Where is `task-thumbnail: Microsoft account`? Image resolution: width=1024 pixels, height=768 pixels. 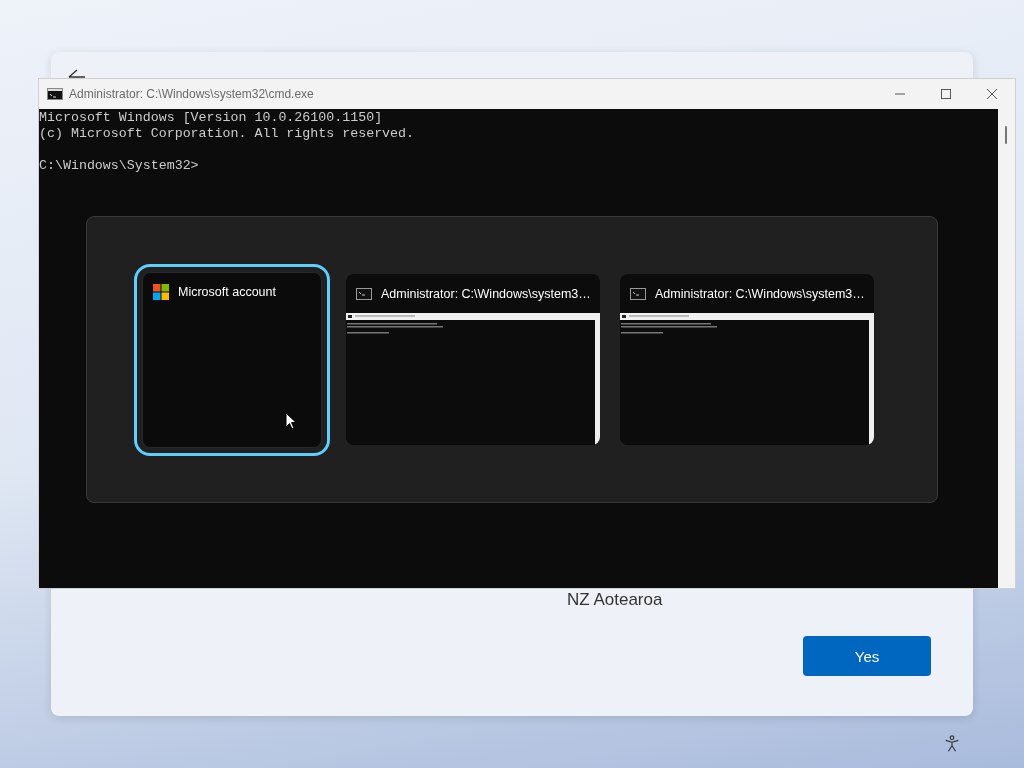 task-thumbnail: Microsoft account is located at coordinates (232, 359).